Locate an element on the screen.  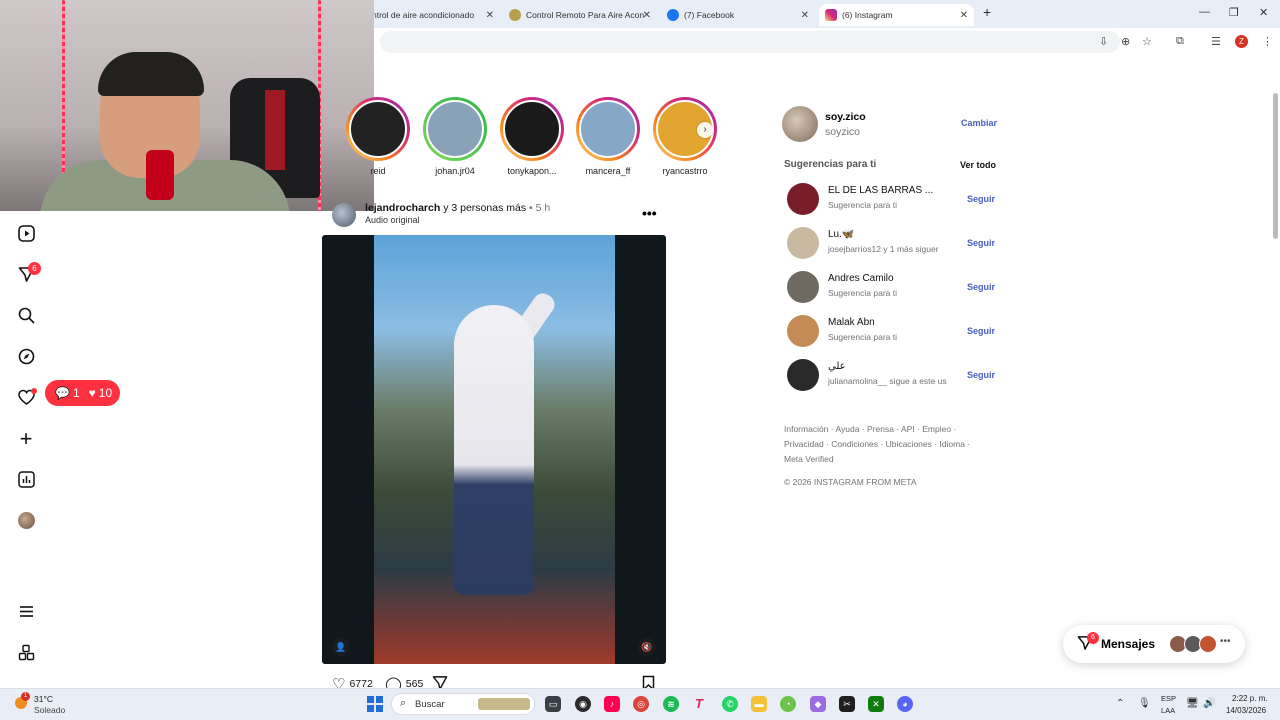
install-app-icon: ⇩ is located at coordinates (1103, 41).